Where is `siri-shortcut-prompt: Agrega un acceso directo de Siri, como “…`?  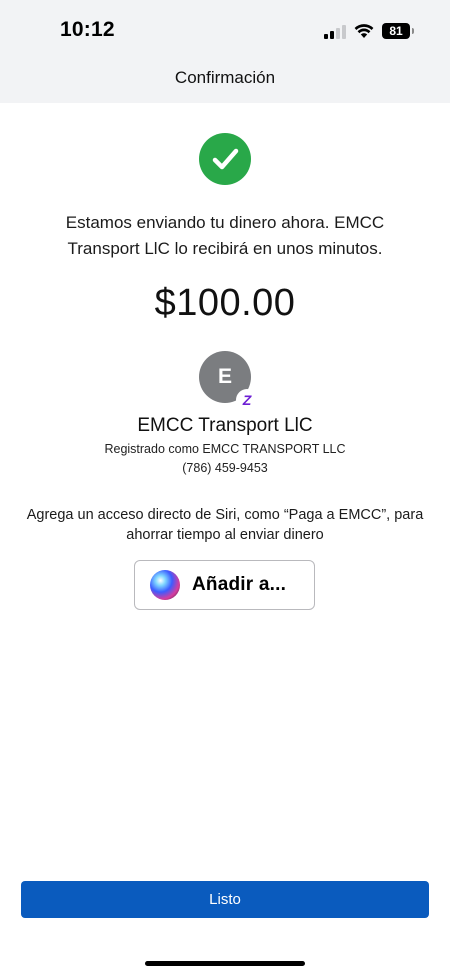
siri-shortcut-prompt: Agrega un acceso directo de Siri, como “… is located at coordinates (225, 525).